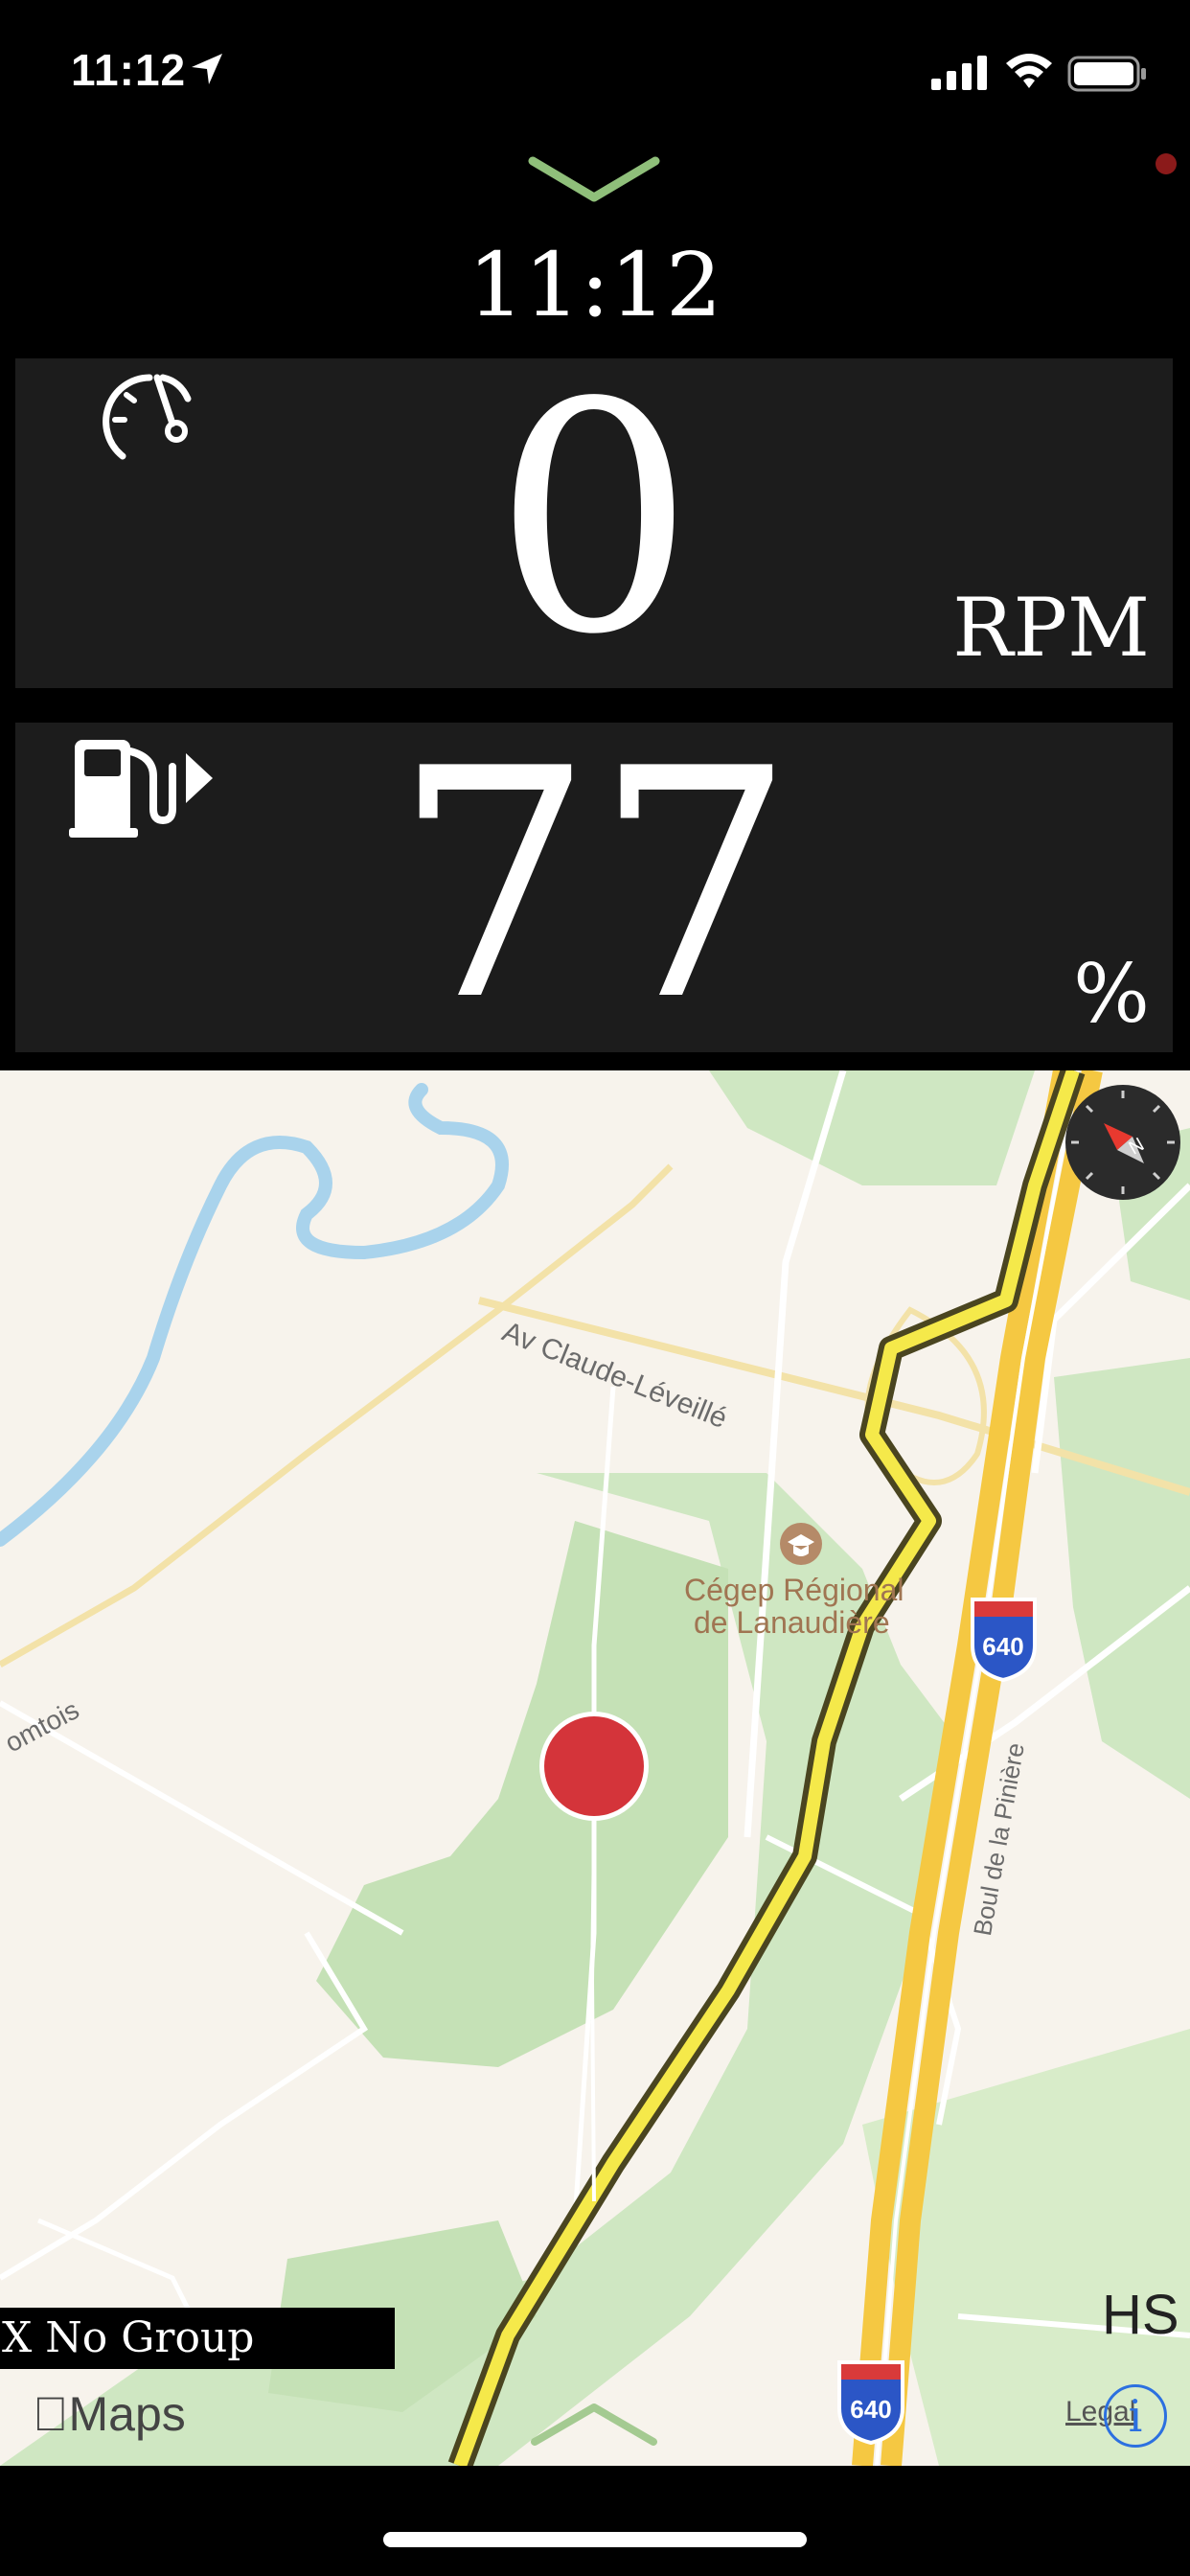 The height and width of the screenshot is (2576, 1190). I want to click on recording-indicator, so click(1166, 163).